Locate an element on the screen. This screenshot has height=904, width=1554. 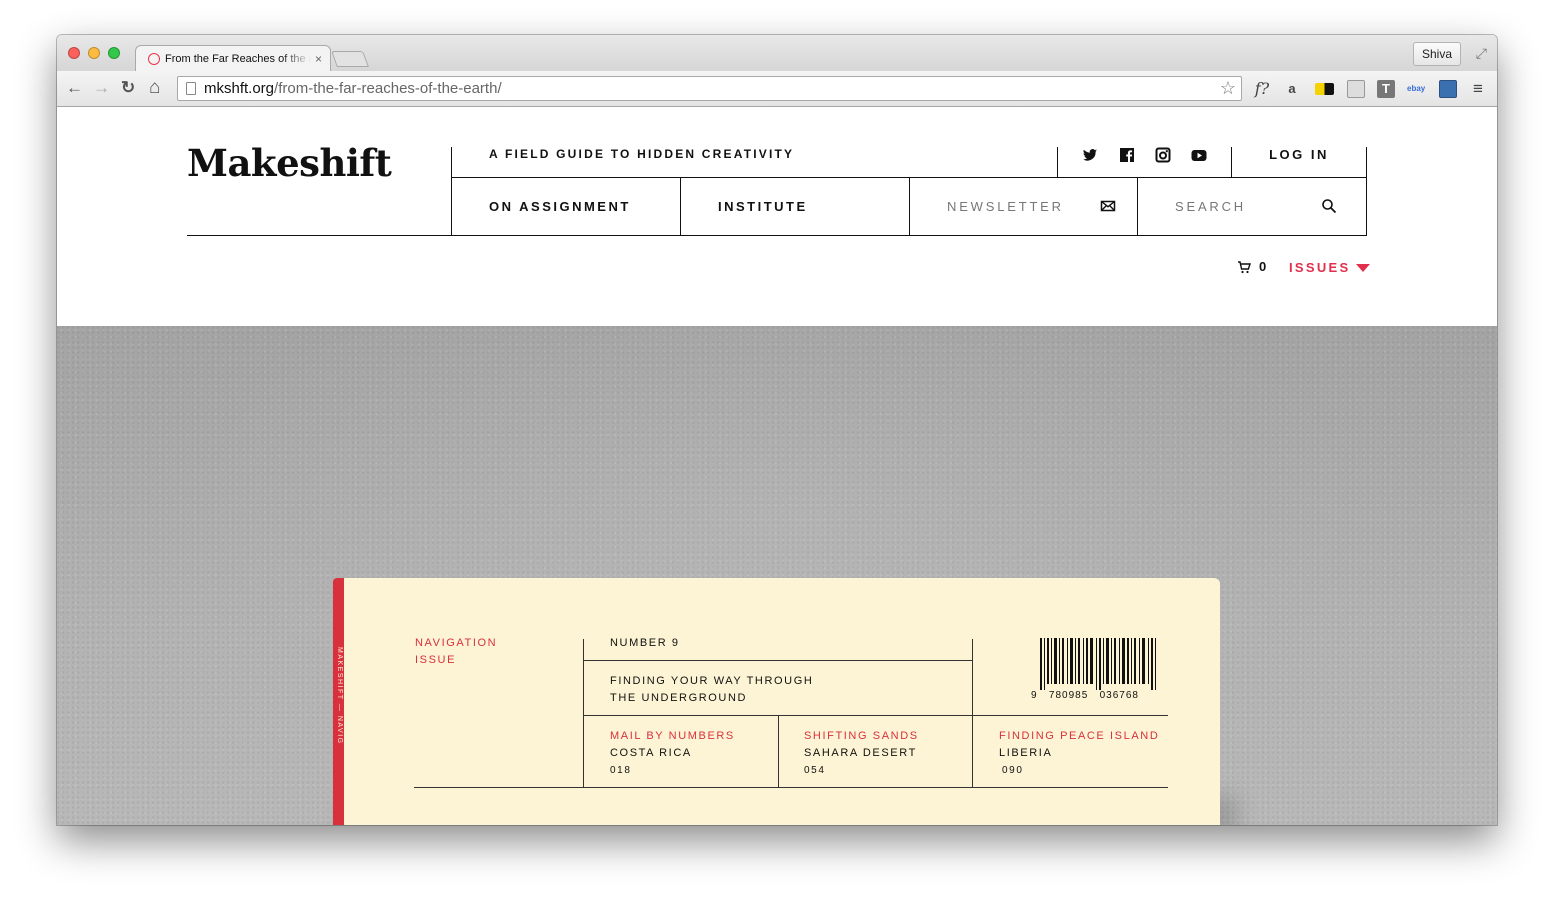
fonts-extension-icon: f? is located at coordinates (1262, 89).